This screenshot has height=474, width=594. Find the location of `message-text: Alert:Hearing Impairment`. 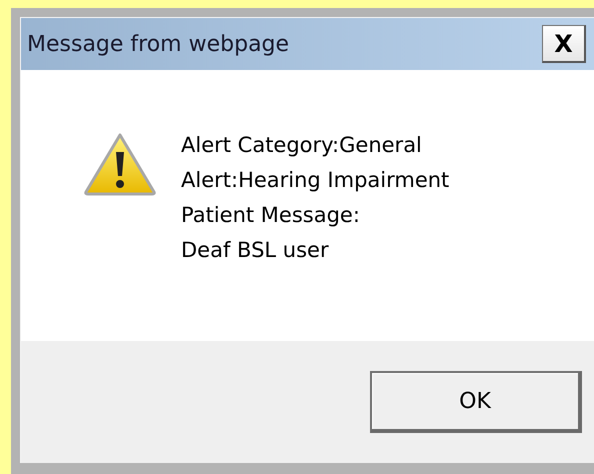

message-text: Alert:Hearing Impairment is located at coordinates (315, 180).